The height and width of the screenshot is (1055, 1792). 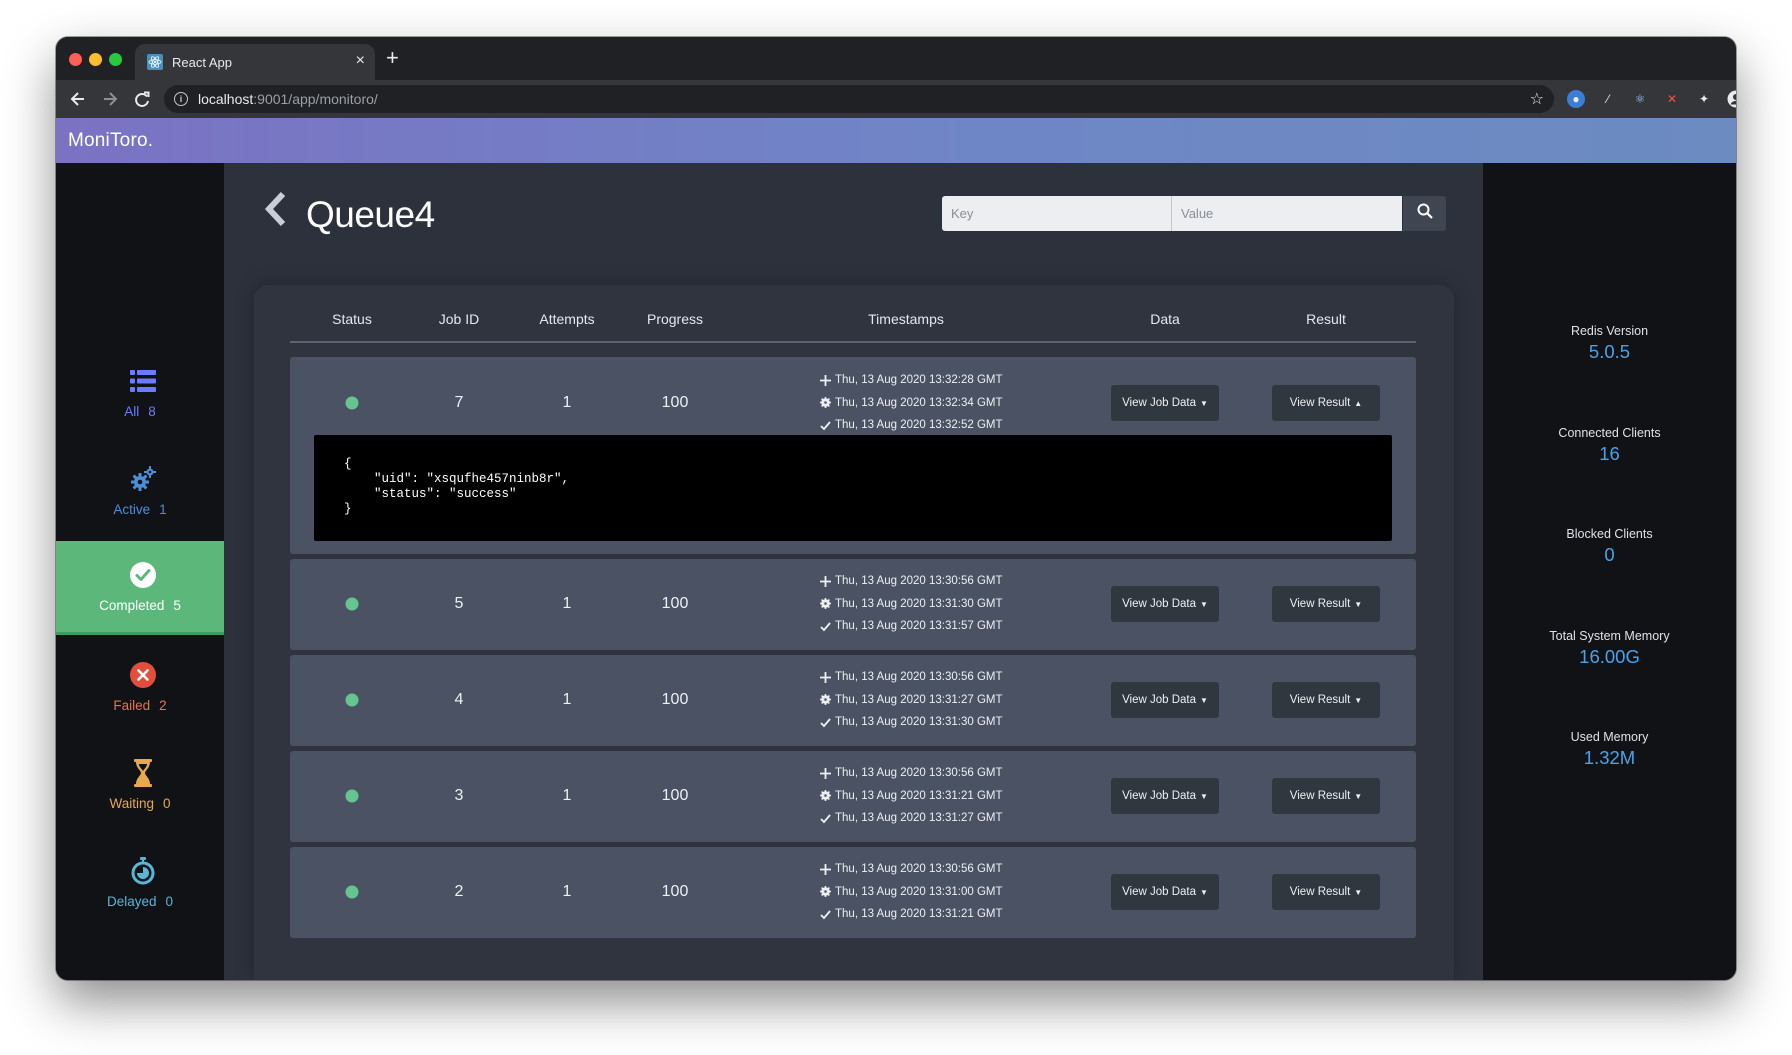 I want to click on stat-value: 1.32M, so click(x=1609, y=757).